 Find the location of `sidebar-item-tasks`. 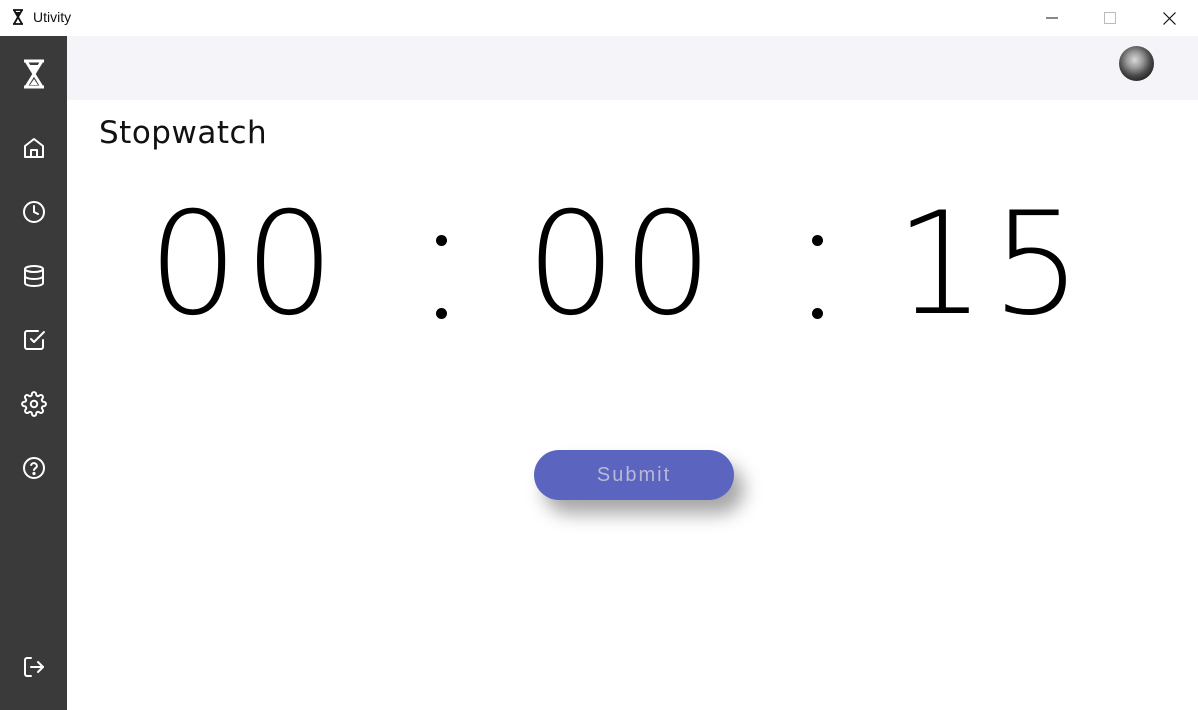

sidebar-item-tasks is located at coordinates (33, 340).